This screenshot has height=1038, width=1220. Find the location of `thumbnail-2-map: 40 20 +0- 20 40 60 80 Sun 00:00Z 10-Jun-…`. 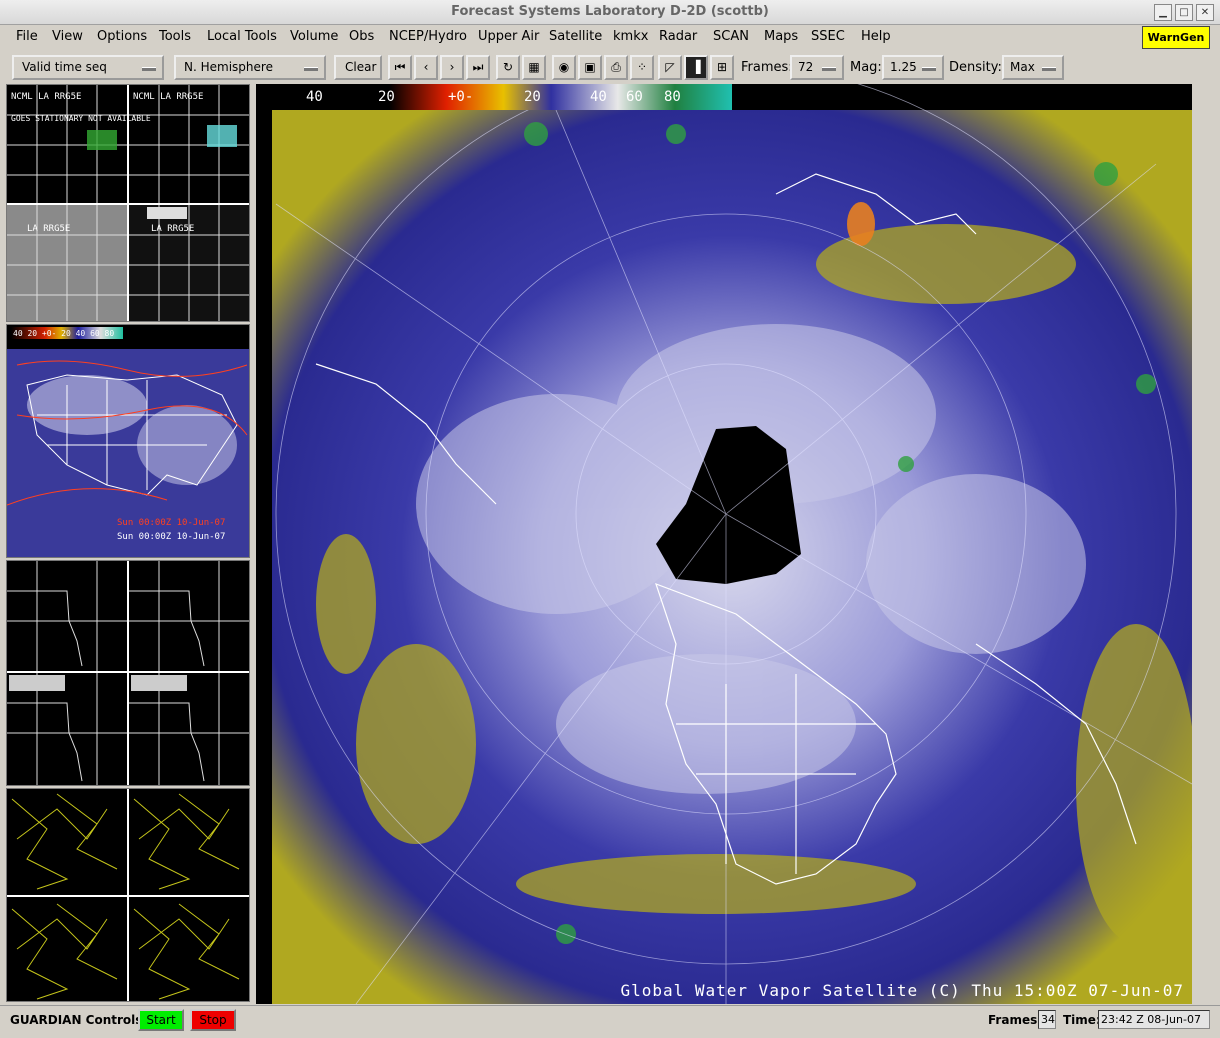

thumbnail-2-map: 40 20 +0- 20 40 60 80 Sun 00:00Z 10-Jun-… is located at coordinates (128, 441).